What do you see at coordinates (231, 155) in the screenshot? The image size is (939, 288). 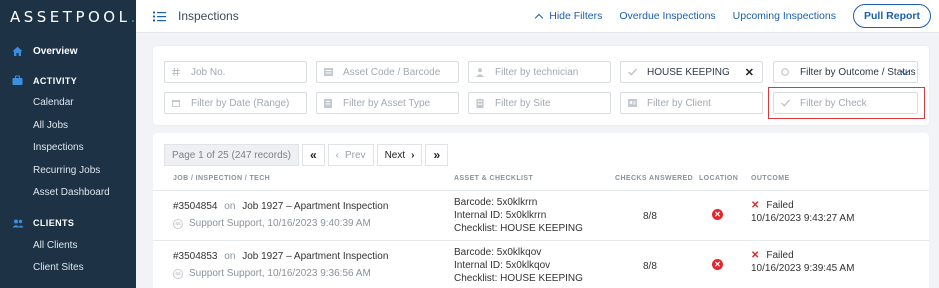 I see `page-info: Page 1 of 25 (247 records)` at bounding box center [231, 155].